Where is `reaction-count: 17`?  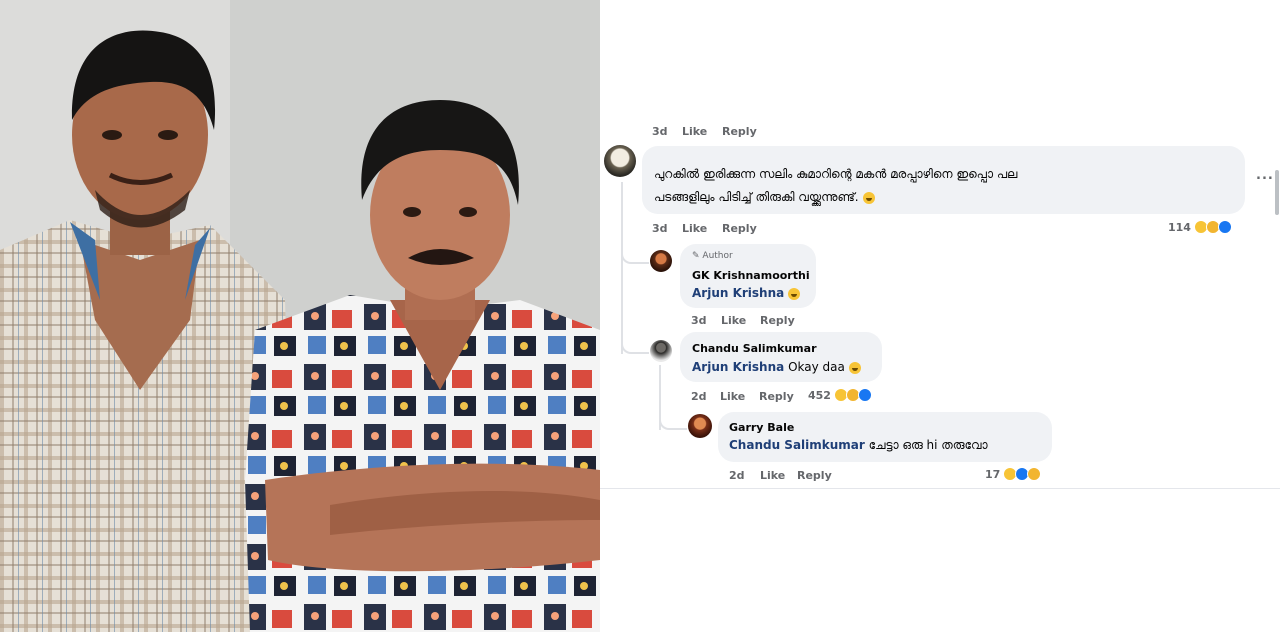
reaction-count: 17 is located at coordinates (1013, 474).